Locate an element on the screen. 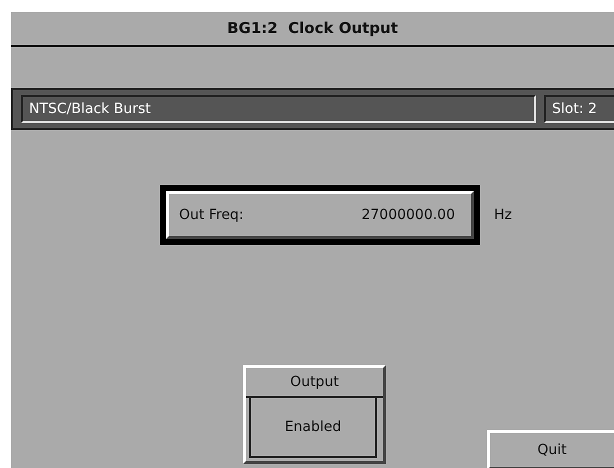  standard-field: NTSC/Black Burst is located at coordinates (278, 109).